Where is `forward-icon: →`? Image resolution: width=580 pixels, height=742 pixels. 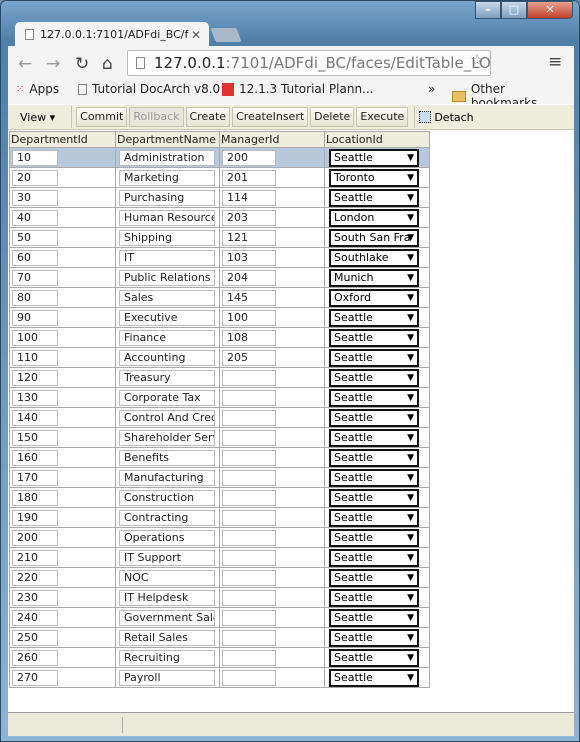 forward-icon: → is located at coordinates (53, 64).